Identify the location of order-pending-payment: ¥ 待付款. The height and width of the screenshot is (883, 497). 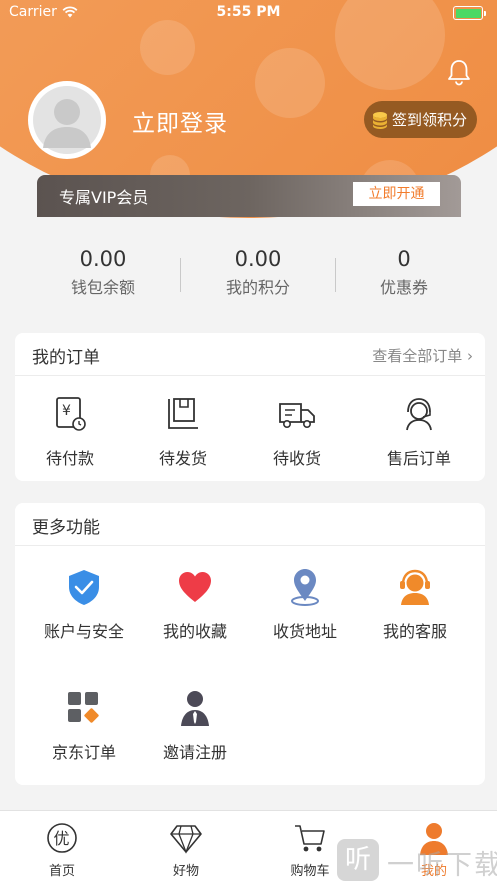
(70, 431).